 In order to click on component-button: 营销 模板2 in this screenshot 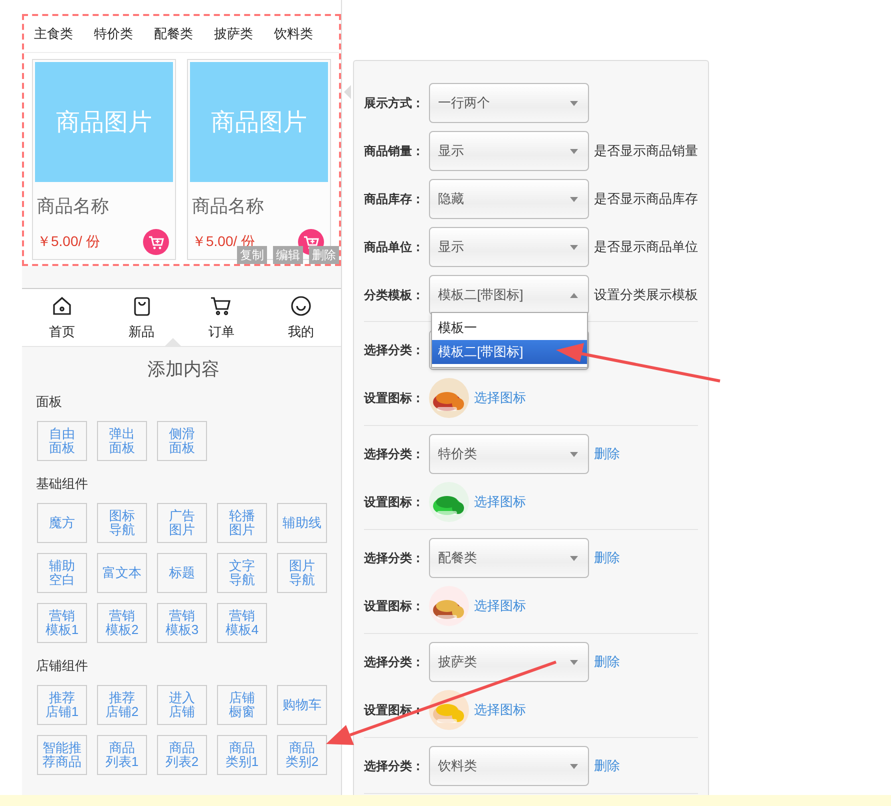, I will do `click(122, 623)`.